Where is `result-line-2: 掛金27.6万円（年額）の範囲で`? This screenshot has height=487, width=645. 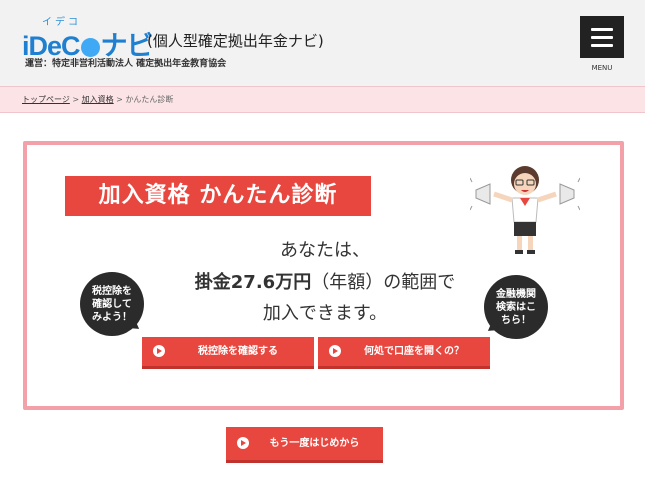
result-line-2: 掛金27.6万円（年額）の範囲で is located at coordinates (325, 281).